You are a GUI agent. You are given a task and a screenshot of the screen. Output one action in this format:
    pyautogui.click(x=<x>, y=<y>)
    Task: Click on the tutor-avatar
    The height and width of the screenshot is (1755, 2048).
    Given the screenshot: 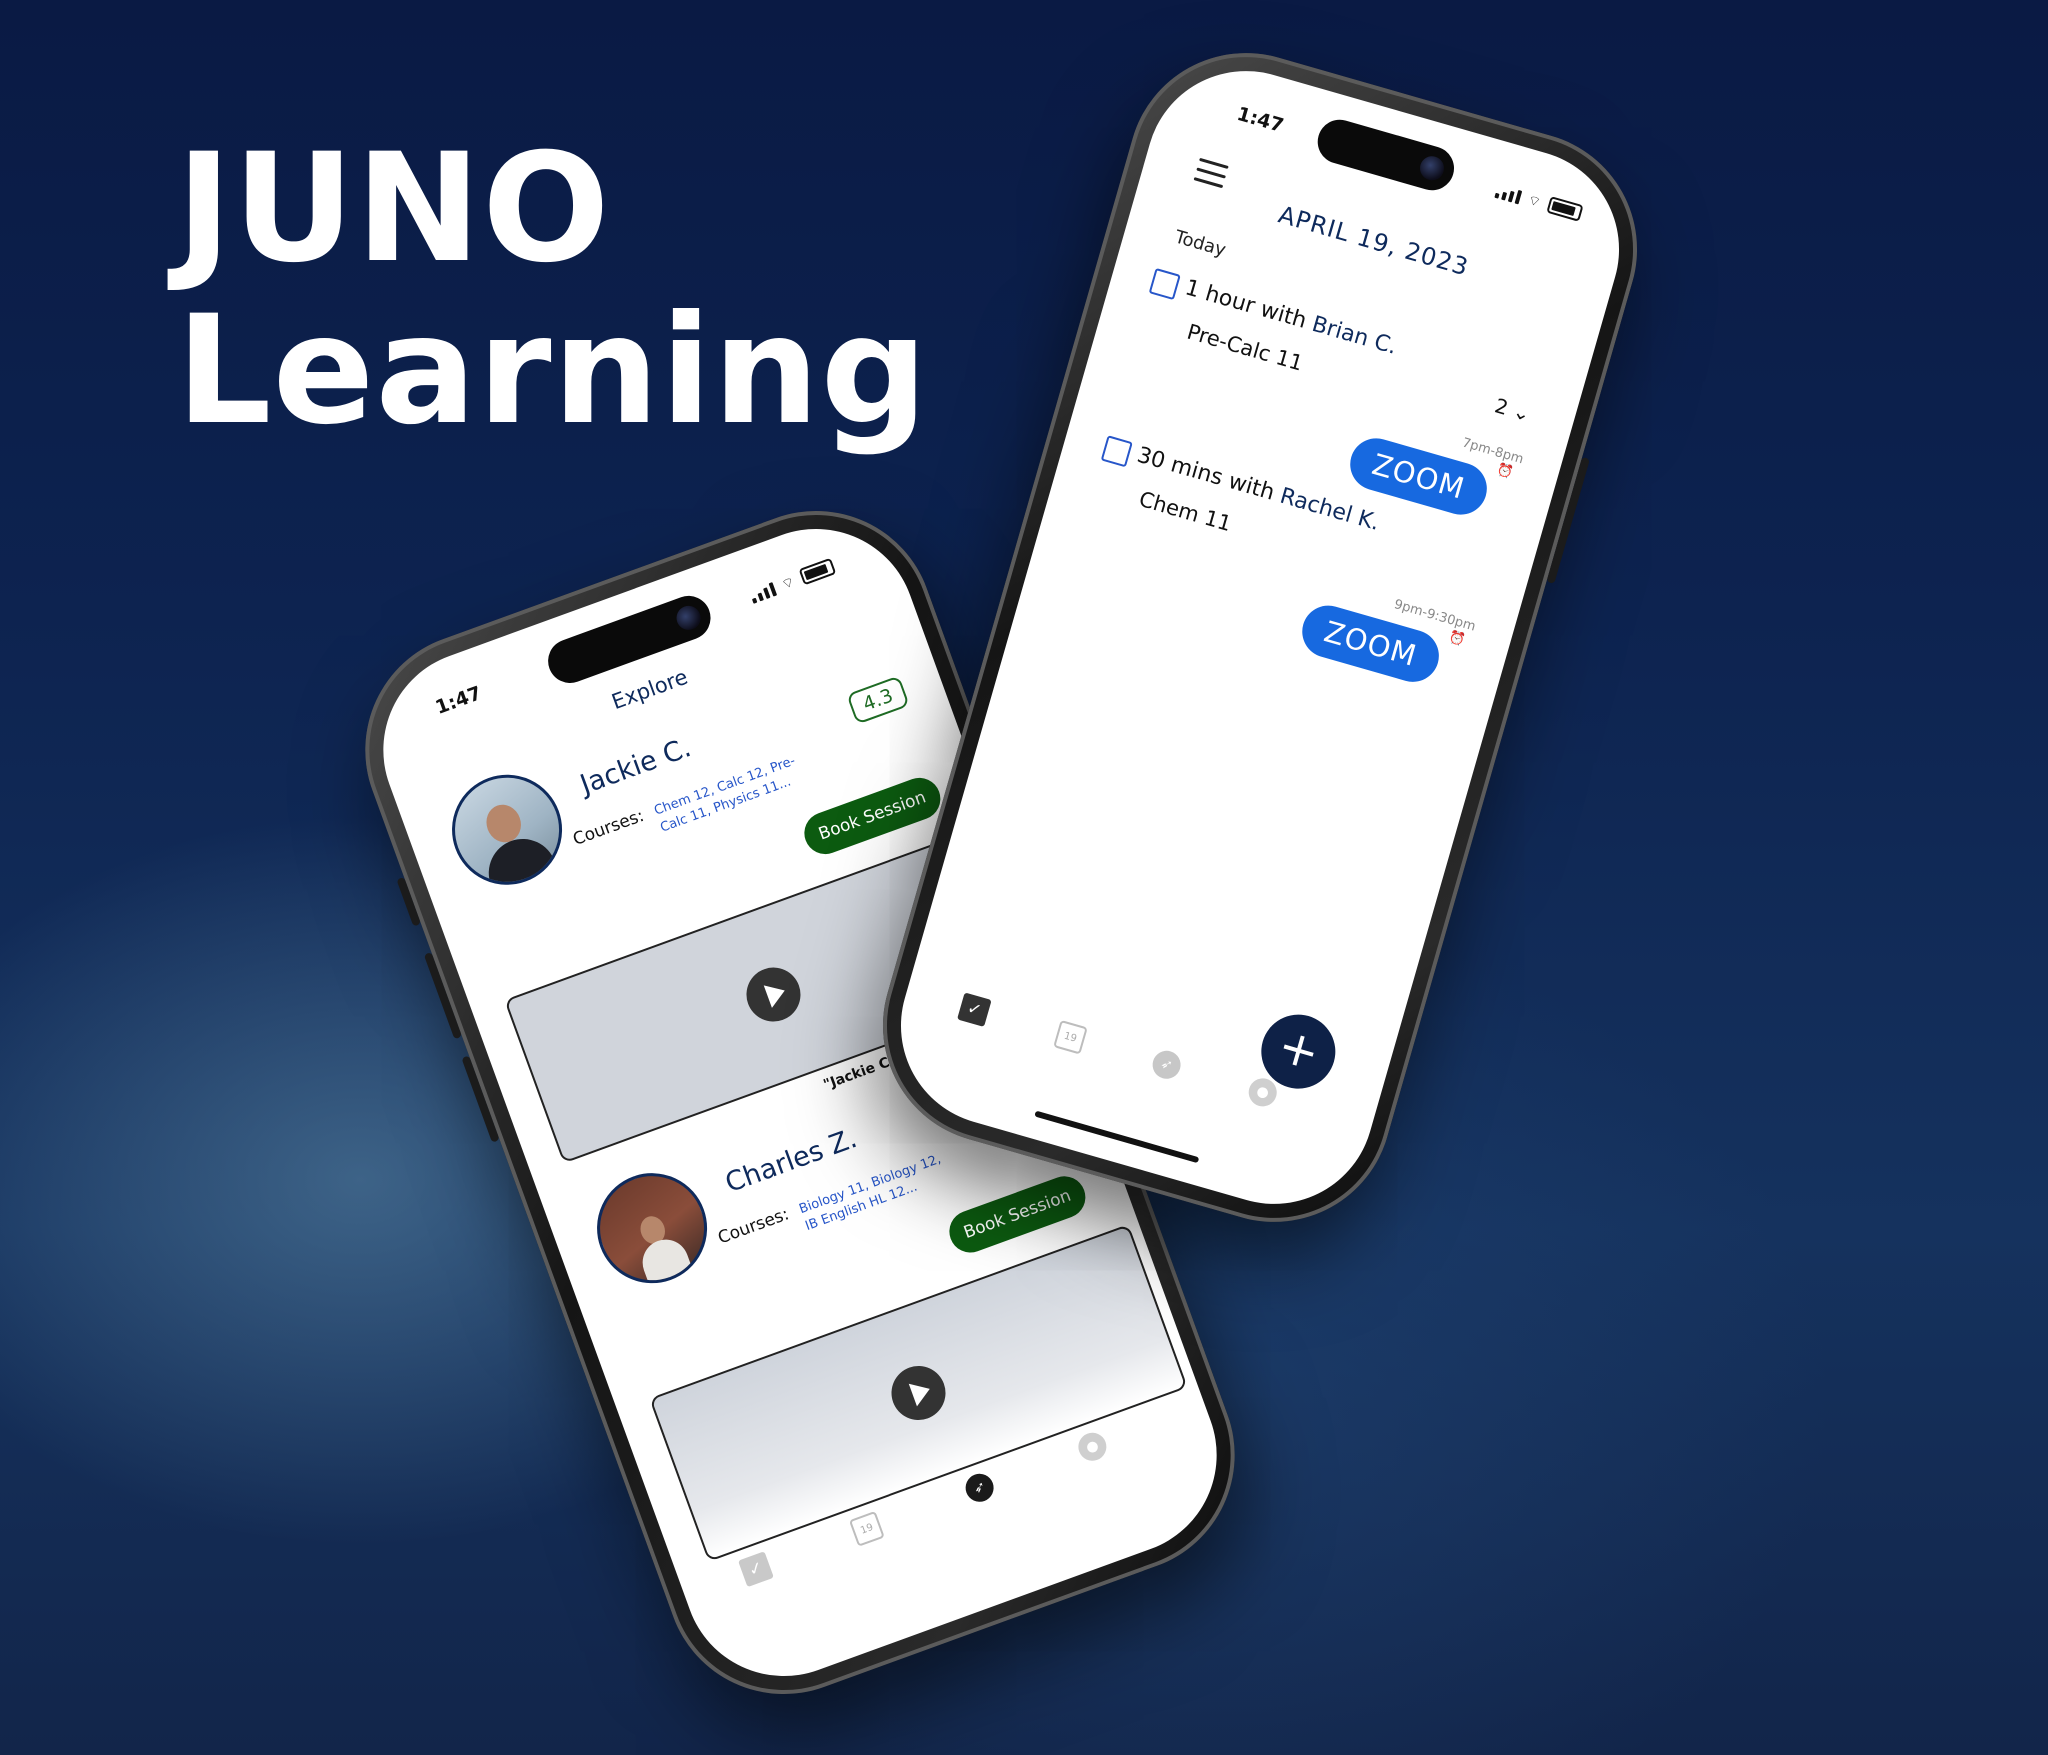 What is the action you would take?
    pyautogui.click(x=507, y=830)
    